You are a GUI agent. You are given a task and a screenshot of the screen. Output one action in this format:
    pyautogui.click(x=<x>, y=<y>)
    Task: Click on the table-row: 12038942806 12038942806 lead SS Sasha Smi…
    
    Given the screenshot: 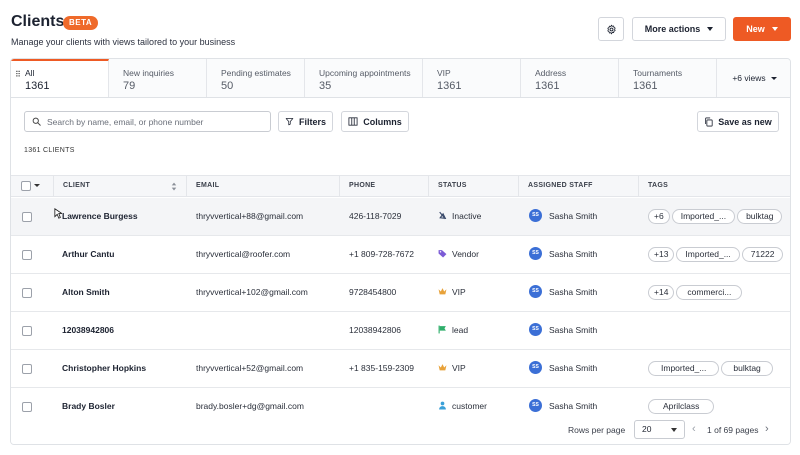 What is the action you would take?
    pyautogui.click(x=400, y=331)
    